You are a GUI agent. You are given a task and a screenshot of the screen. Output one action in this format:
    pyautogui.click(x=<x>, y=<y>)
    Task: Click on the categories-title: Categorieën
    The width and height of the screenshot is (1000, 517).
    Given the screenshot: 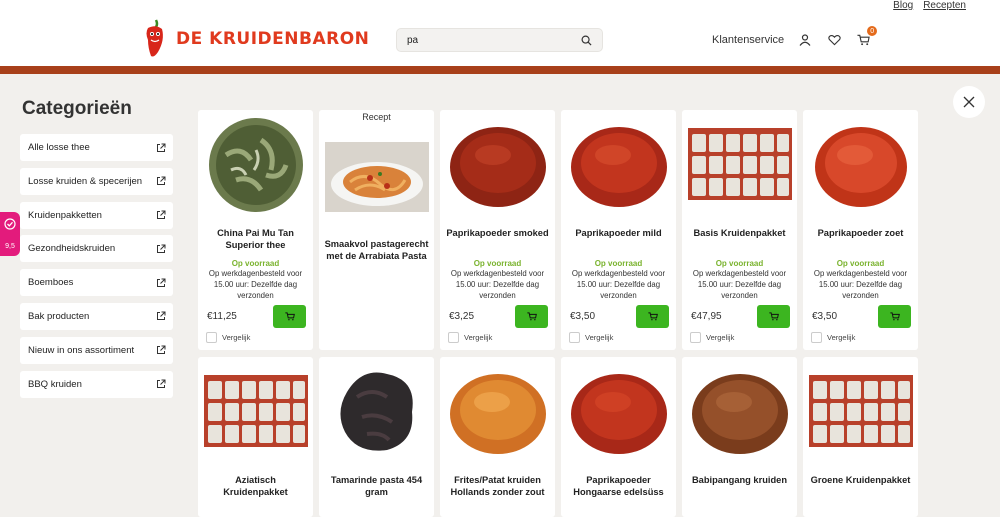 What is the action you would take?
    pyautogui.click(x=77, y=108)
    